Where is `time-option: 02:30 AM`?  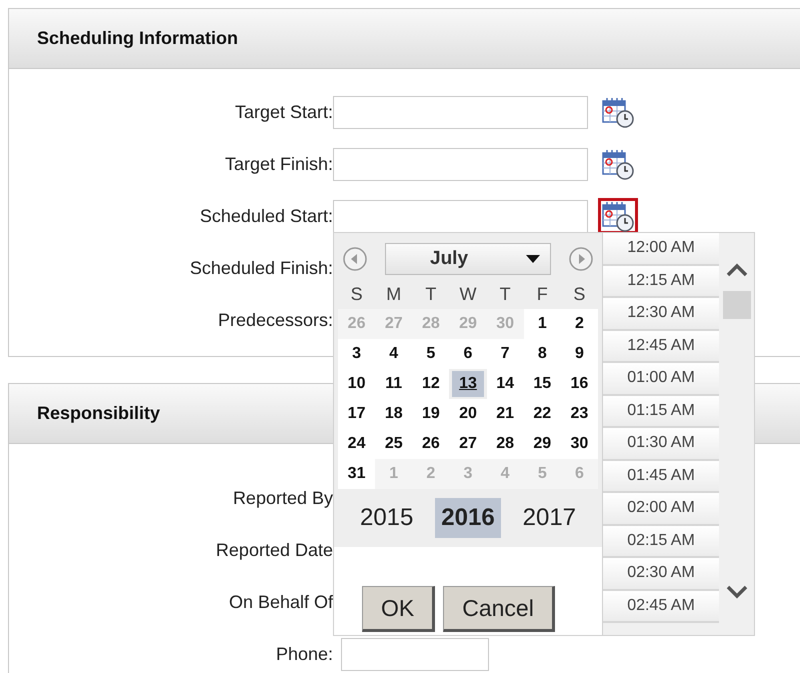 time-option: 02:30 AM is located at coordinates (661, 574).